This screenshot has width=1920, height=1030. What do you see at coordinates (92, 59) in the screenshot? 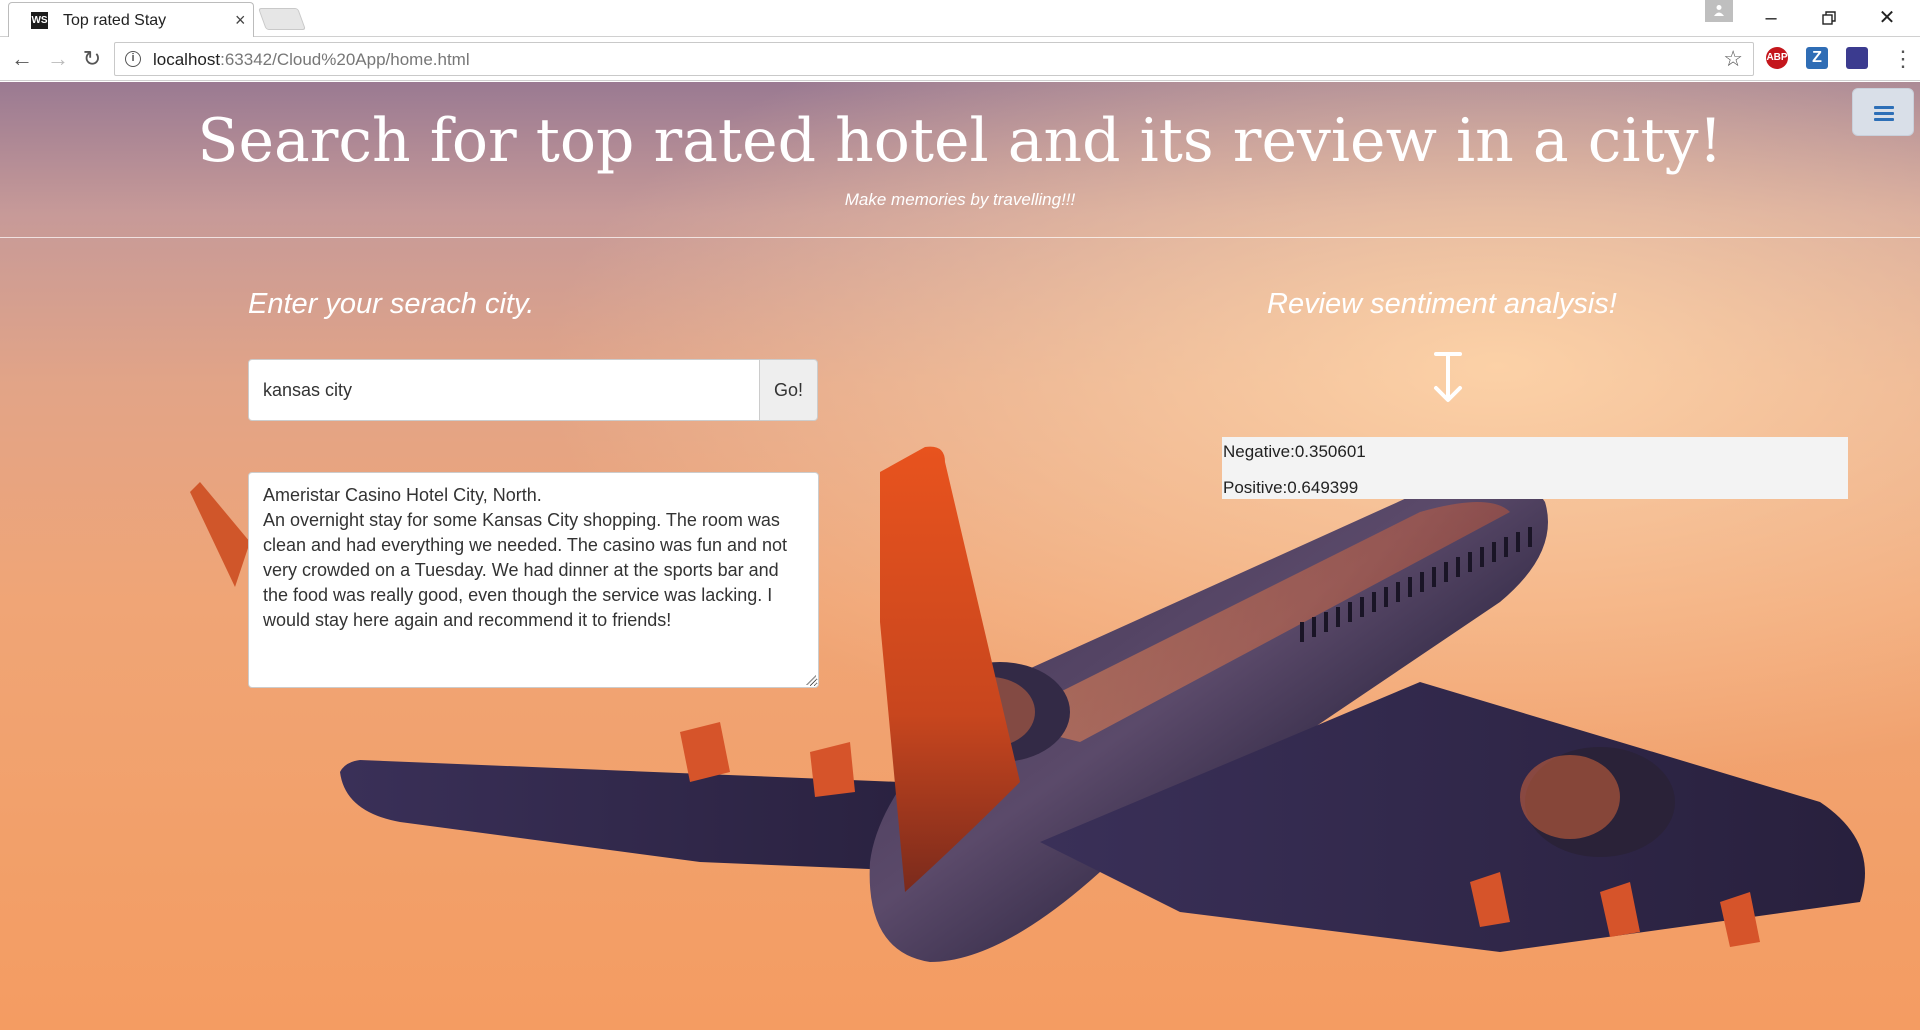
I see `reload-icon: ↻` at bounding box center [92, 59].